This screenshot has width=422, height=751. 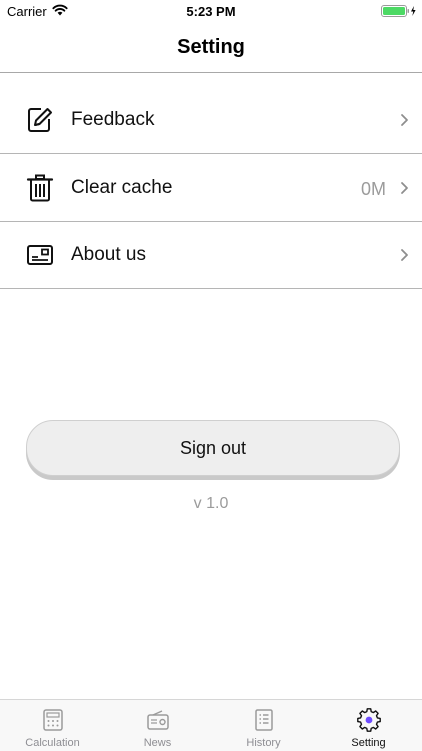 What do you see at coordinates (158, 720) in the screenshot?
I see `radio-icon` at bounding box center [158, 720].